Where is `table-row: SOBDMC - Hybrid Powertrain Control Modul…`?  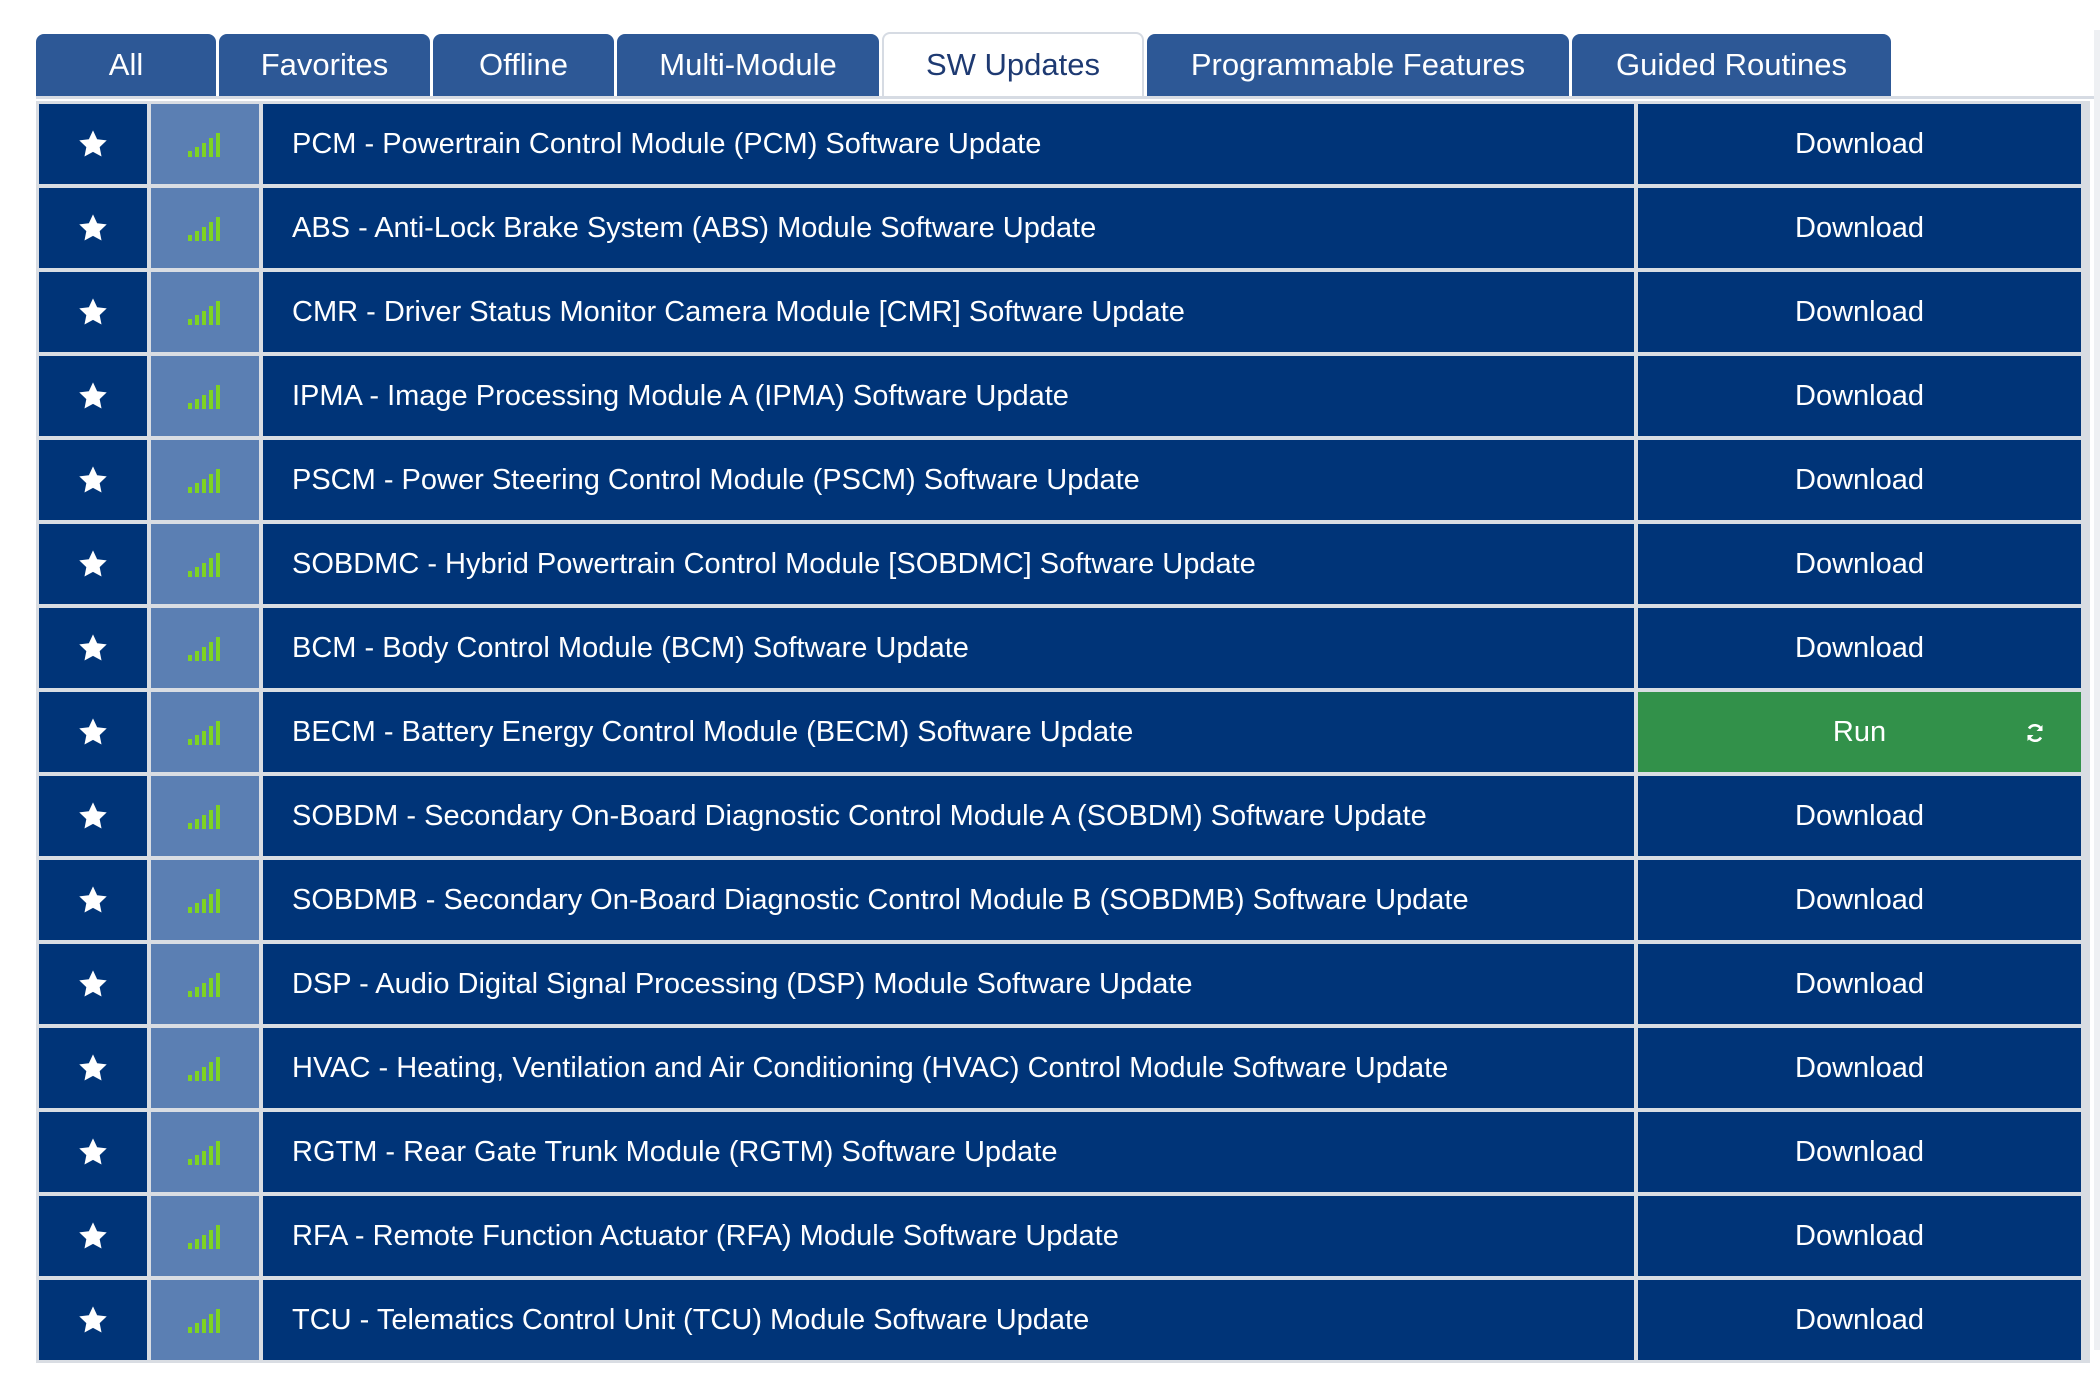
table-row: SOBDMC - Hybrid Powertrain Control Modul… is located at coordinates (1063, 564).